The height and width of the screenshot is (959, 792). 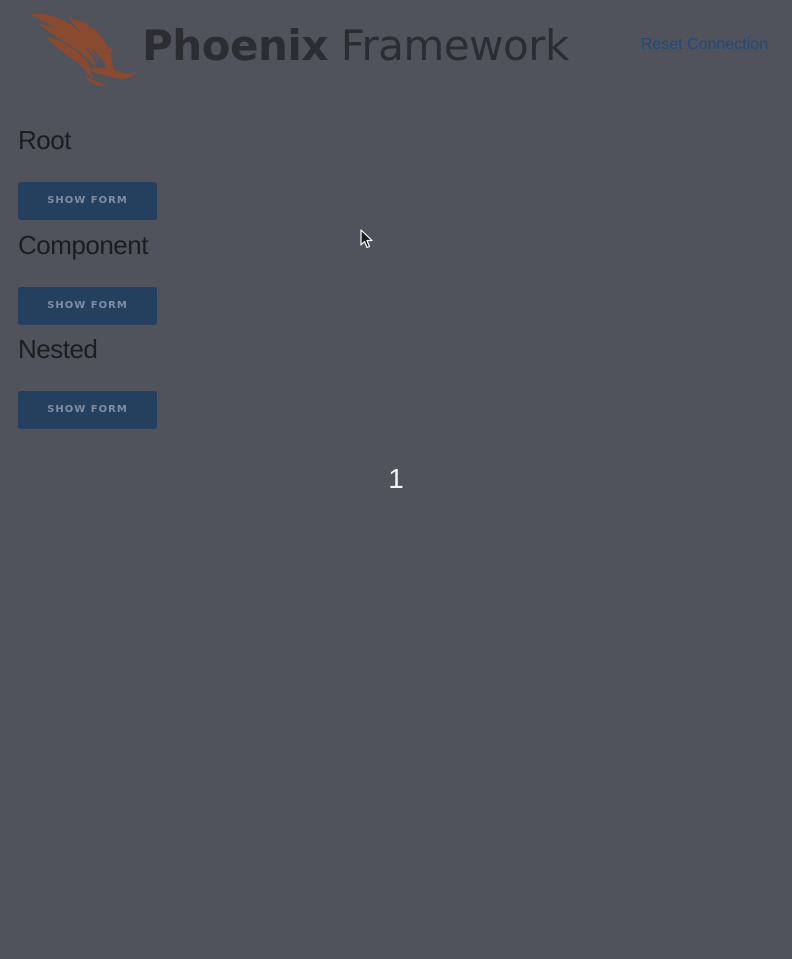 I want to click on show-form-button-root: SHOW FORM, so click(x=87, y=201).